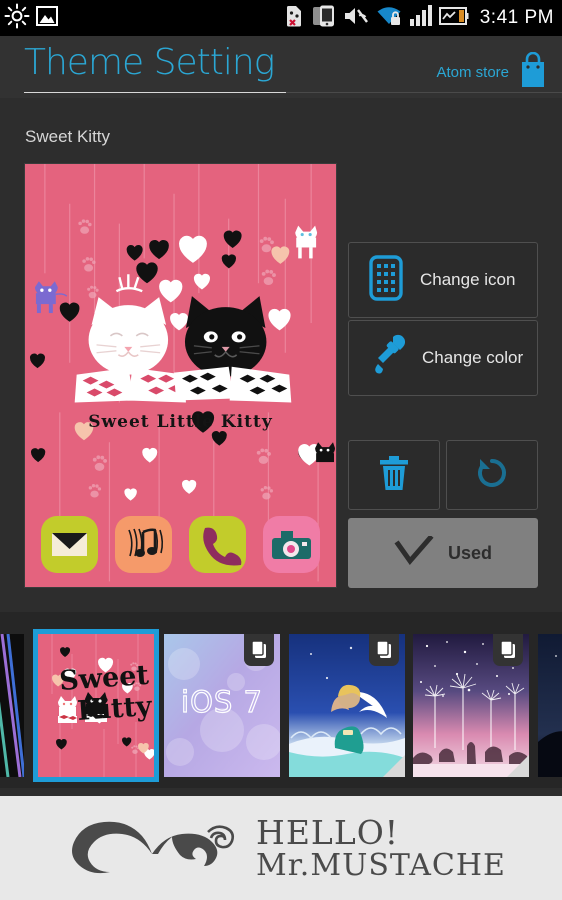 The image size is (562, 900). What do you see at coordinates (356, 18) in the screenshot?
I see `volume-muted-icon` at bounding box center [356, 18].